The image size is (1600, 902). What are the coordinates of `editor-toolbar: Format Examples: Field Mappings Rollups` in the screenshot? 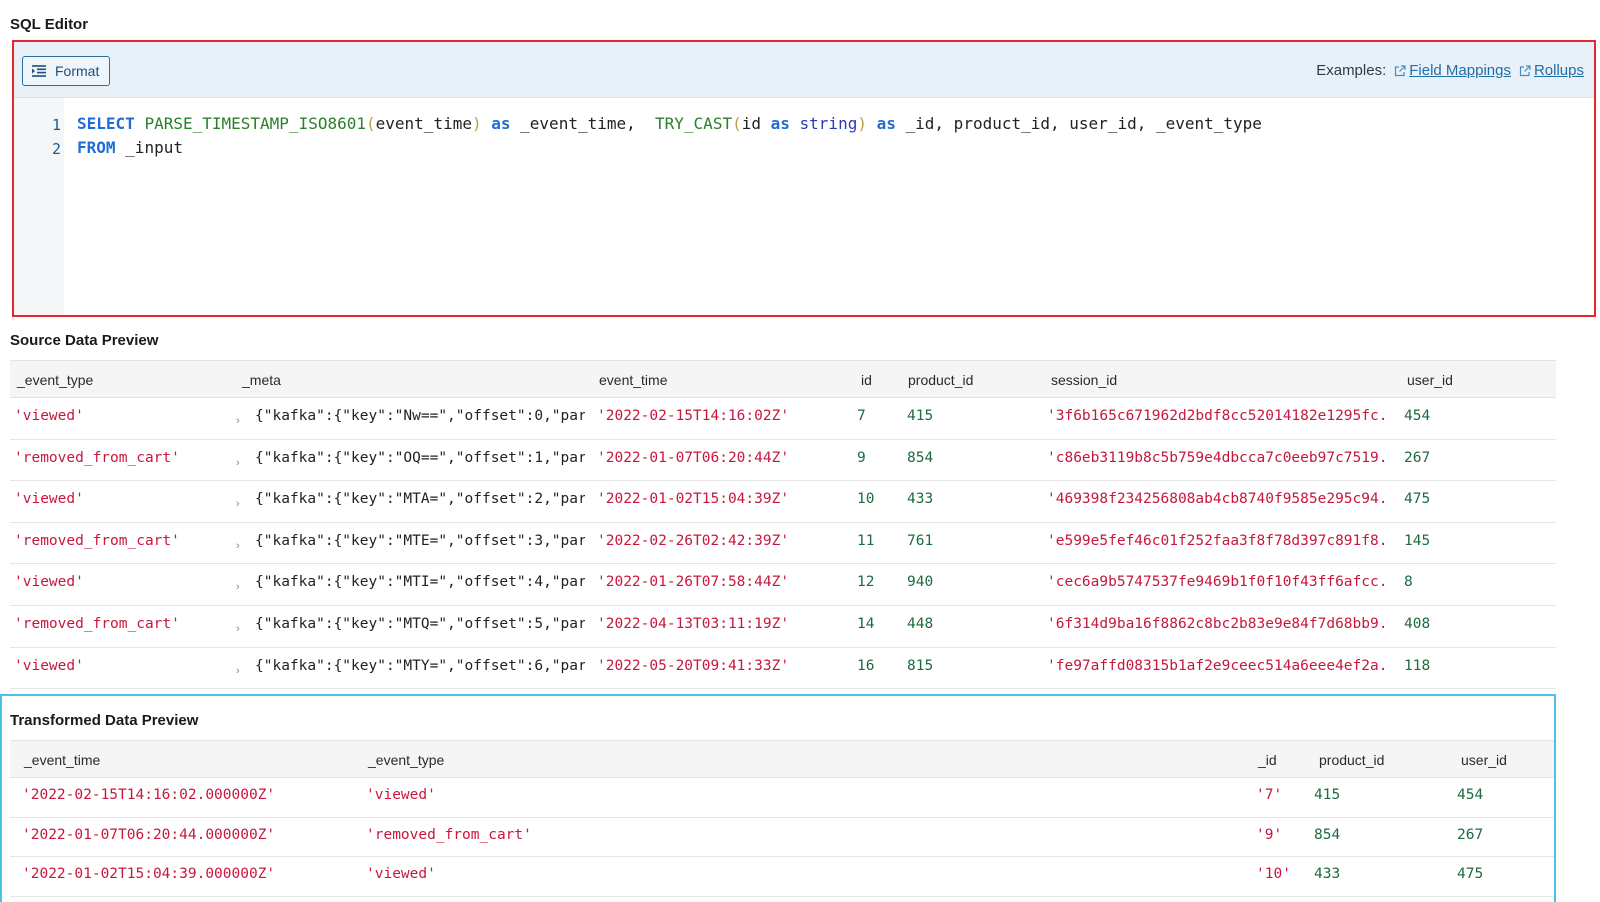 It's located at (804, 70).